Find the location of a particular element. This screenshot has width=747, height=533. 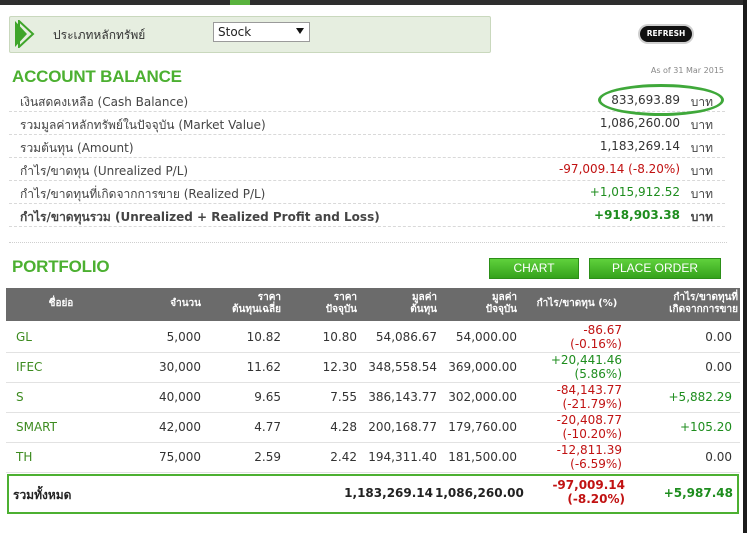

balance-row-amount: รวมต้นทุน (Amount) 1,183,269.14 บาท is located at coordinates (367, 146).